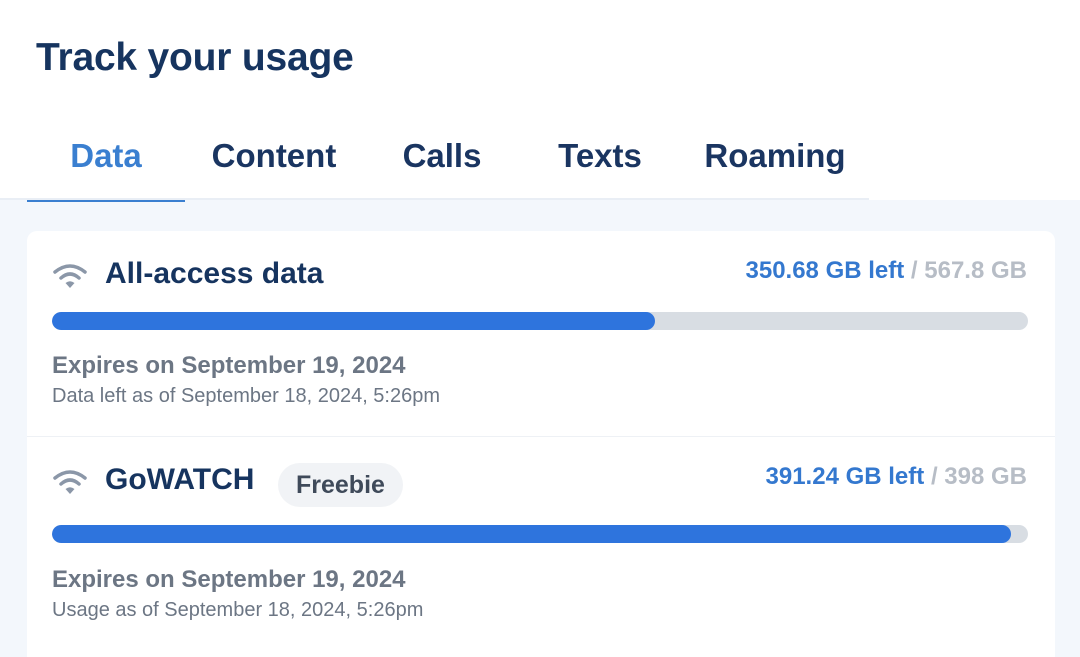 The height and width of the screenshot is (657, 1080). What do you see at coordinates (214, 273) in the screenshot?
I see `usage-item-name: All-access data` at bounding box center [214, 273].